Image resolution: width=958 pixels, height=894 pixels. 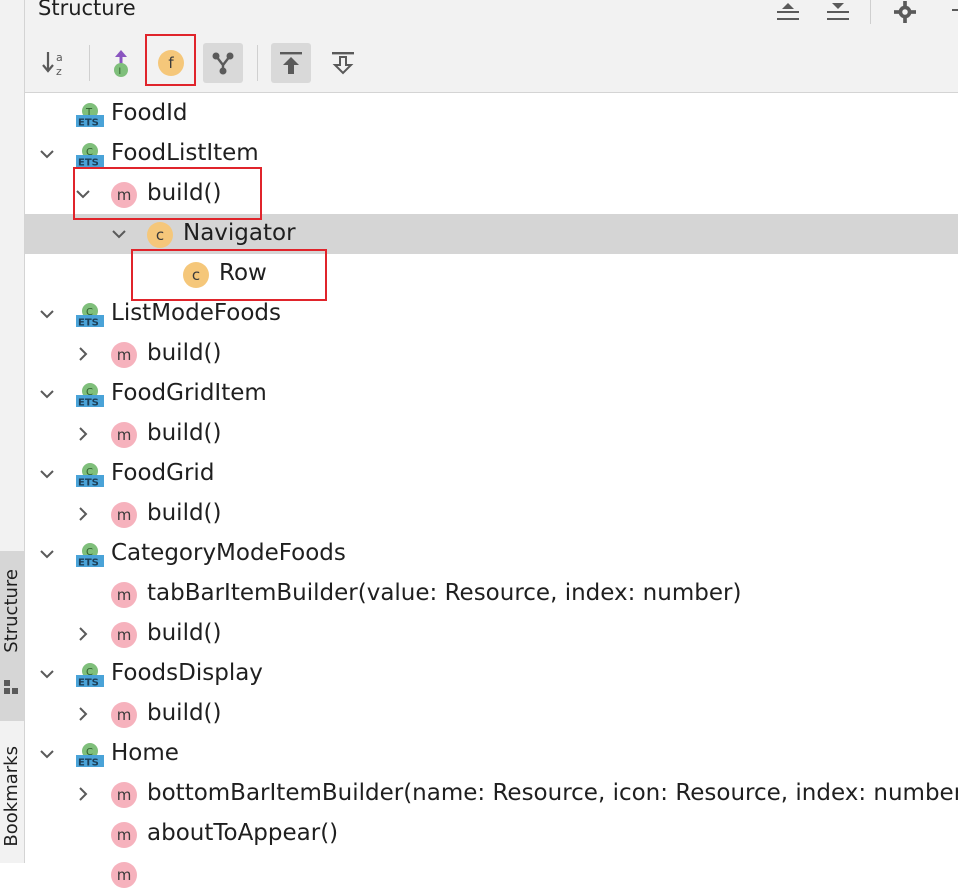 What do you see at coordinates (491, 234) in the screenshot?
I see `tree-row: c Navigator` at bounding box center [491, 234].